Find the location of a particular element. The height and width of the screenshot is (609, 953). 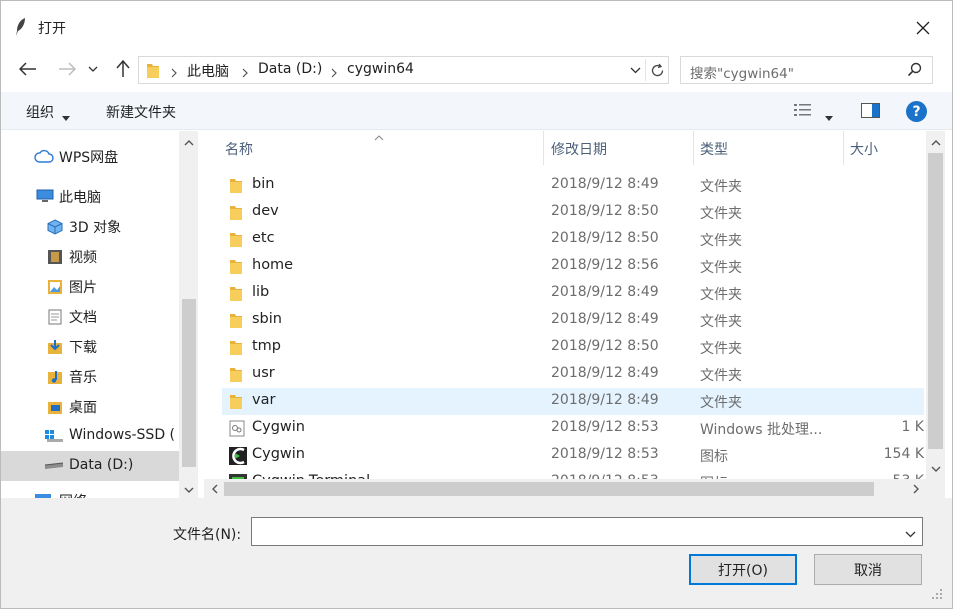

filename-input is located at coordinates (587, 531).